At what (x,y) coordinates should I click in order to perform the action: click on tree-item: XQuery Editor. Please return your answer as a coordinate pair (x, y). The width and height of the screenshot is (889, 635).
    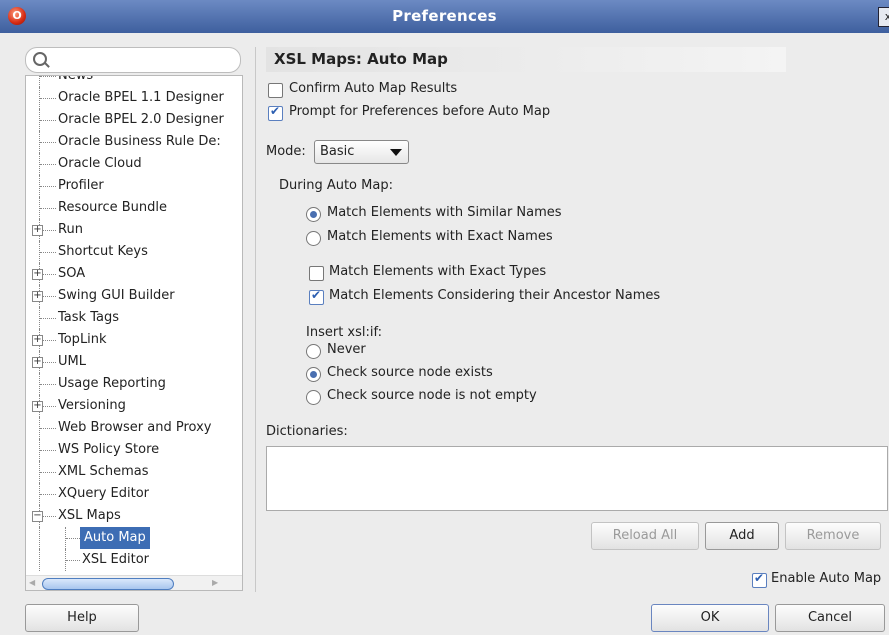
    Looking at the image, I should click on (126, 494).